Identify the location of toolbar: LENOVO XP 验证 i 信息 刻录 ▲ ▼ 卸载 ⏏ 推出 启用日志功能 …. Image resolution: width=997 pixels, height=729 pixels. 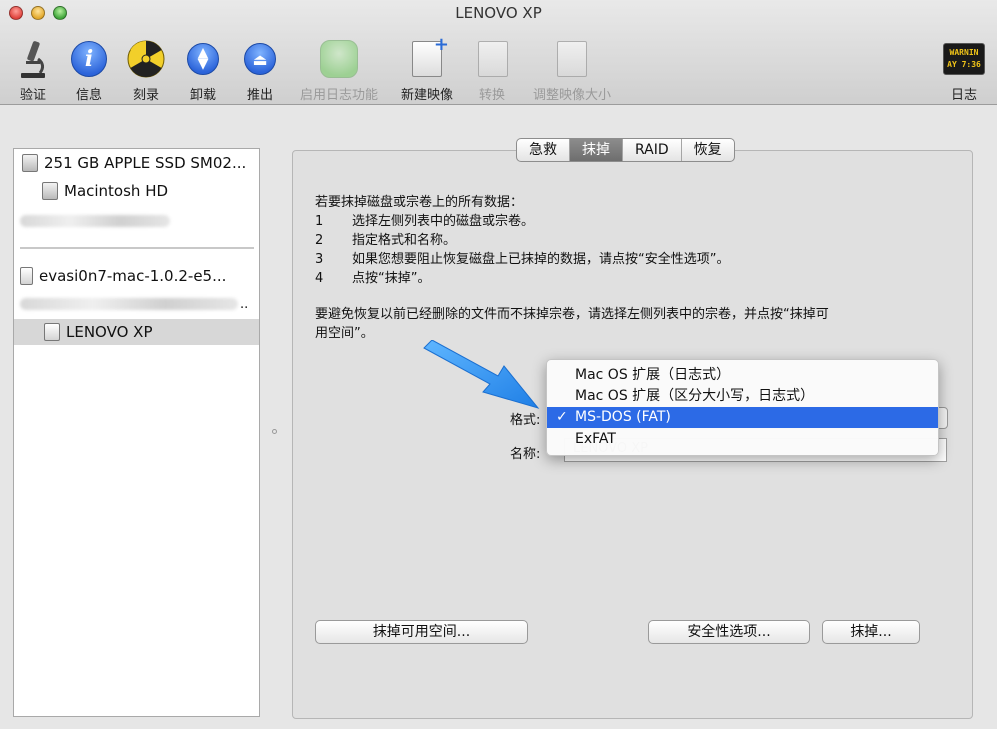
(498, 52).